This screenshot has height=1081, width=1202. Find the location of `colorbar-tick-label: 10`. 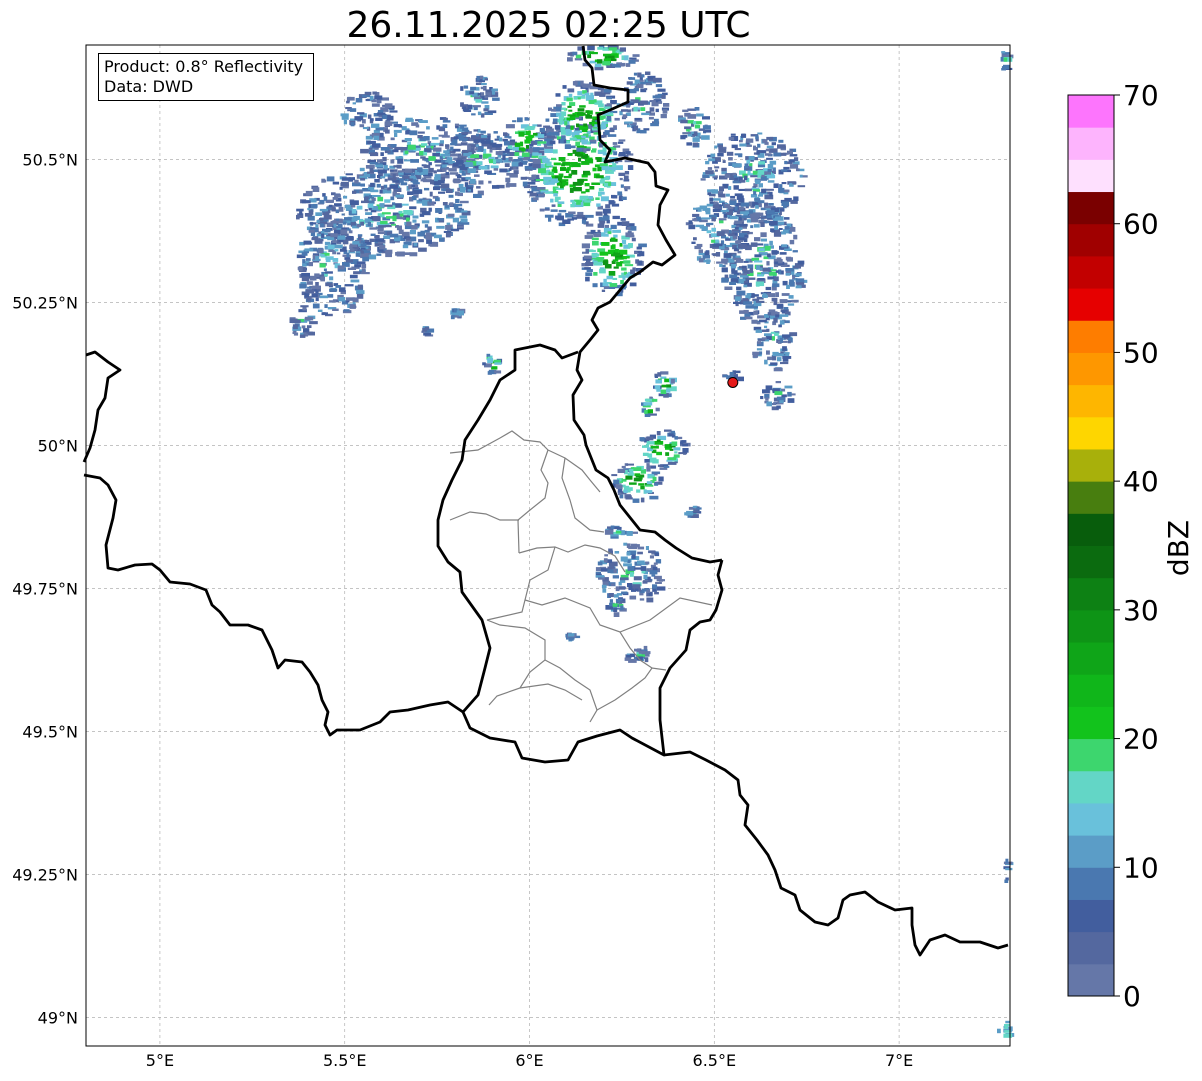

colorbar-tick-label: 10 is located at coordinates (1141, 867).